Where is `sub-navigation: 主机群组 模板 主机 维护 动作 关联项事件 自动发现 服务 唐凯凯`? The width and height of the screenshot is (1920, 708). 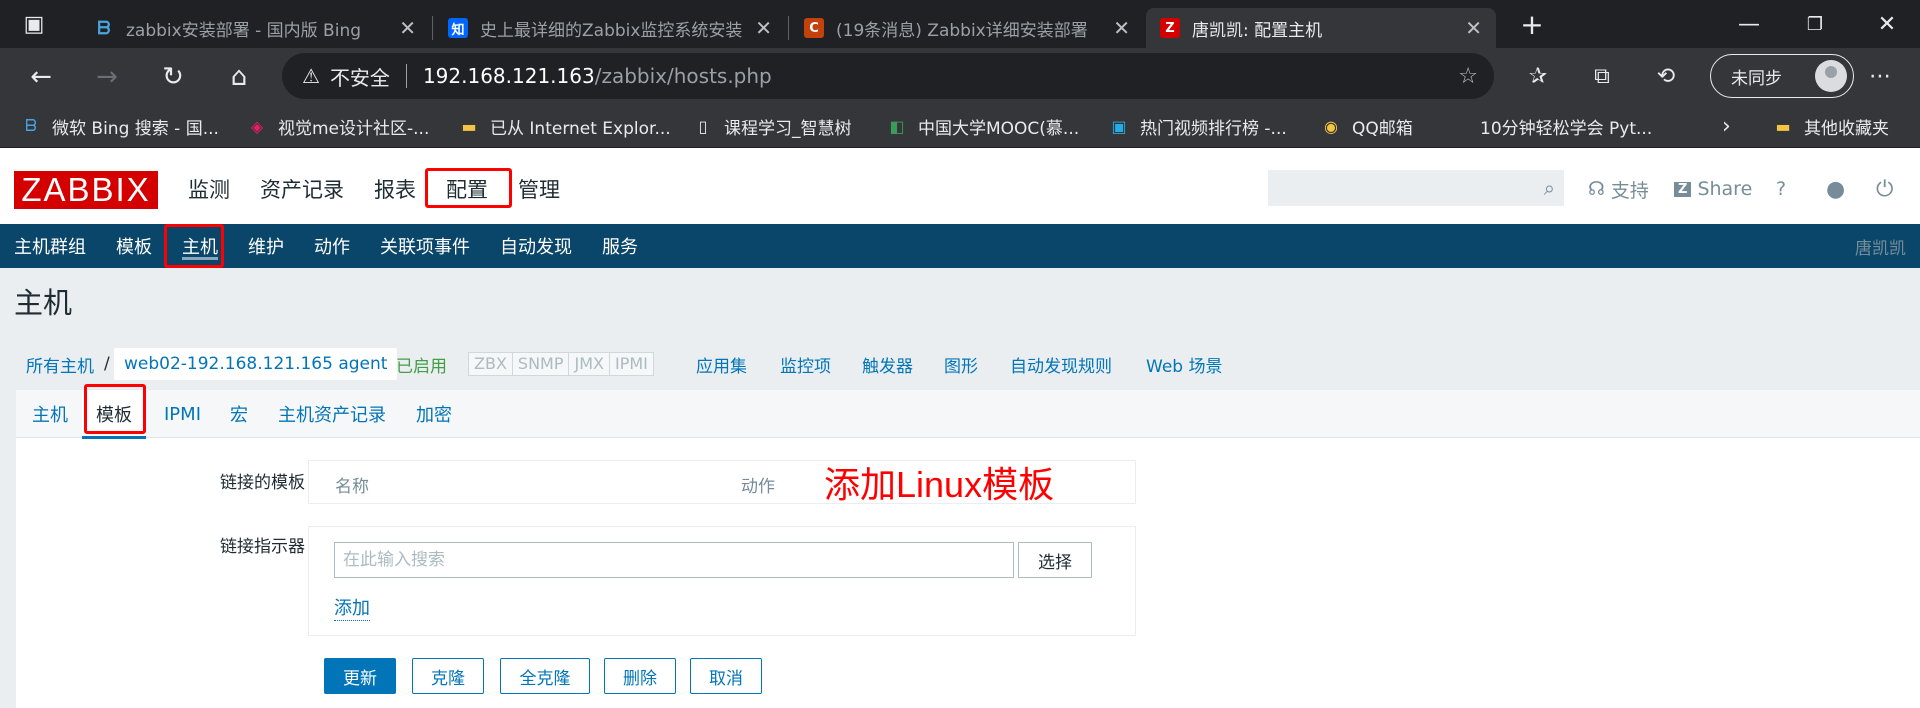 sub-navigation: 主机群组 模板 主机 维护 动作 关联项事件 自动发现 服务 唐凯凯 is located at coordinates (960, 246).